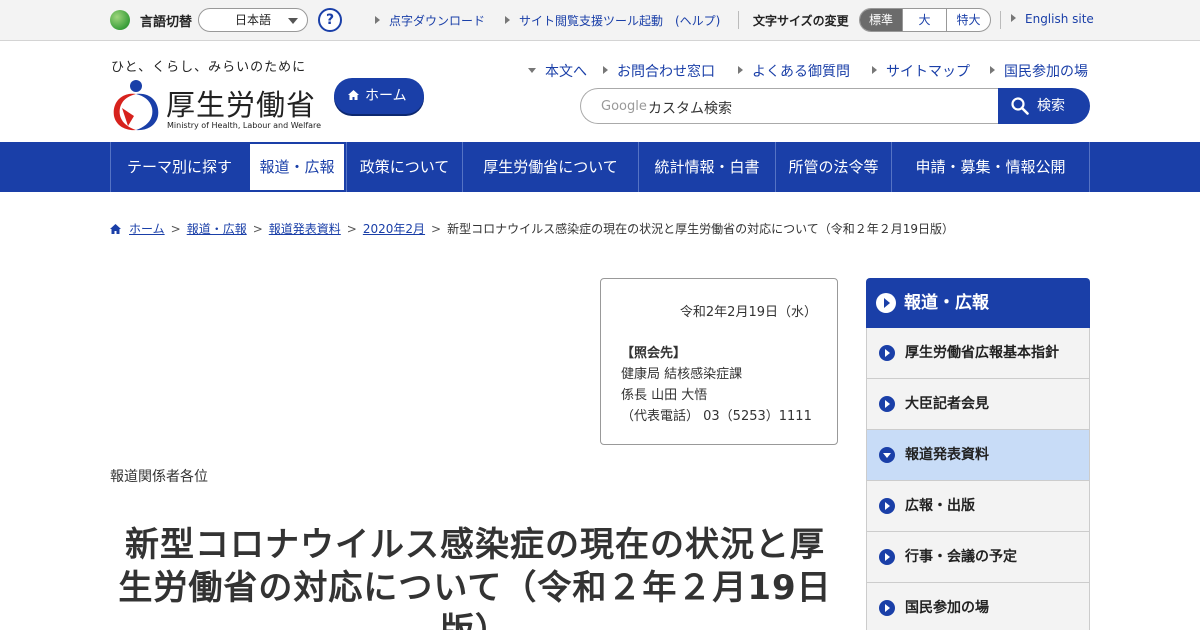  I want to click on browsing-support-link: サイト閲覧支援ツール起動 (ヘルプ), so click(612, 20).